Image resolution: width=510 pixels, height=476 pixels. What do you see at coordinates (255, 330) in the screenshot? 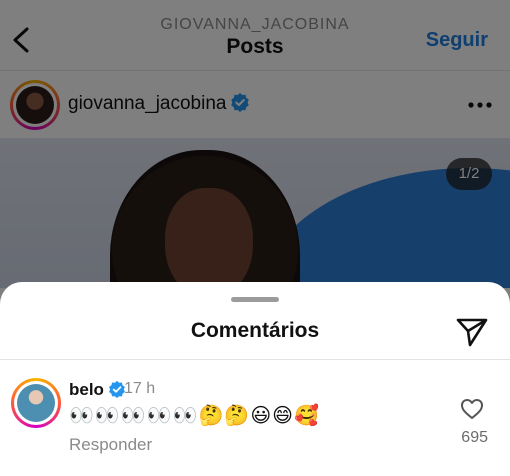
I see `sheet-title: Comentários` at bounding box center [255, 330].